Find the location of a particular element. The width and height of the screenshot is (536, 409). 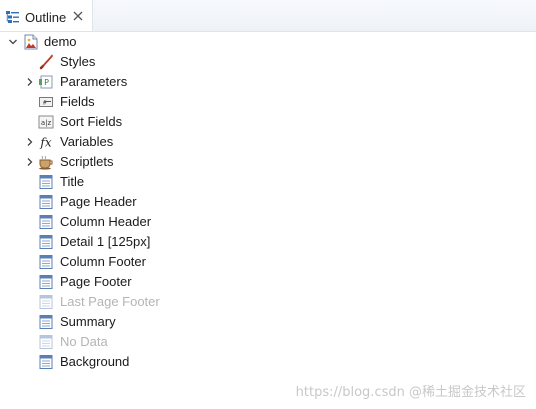

tree-node-label: Title is located at coordinates (72, 181).